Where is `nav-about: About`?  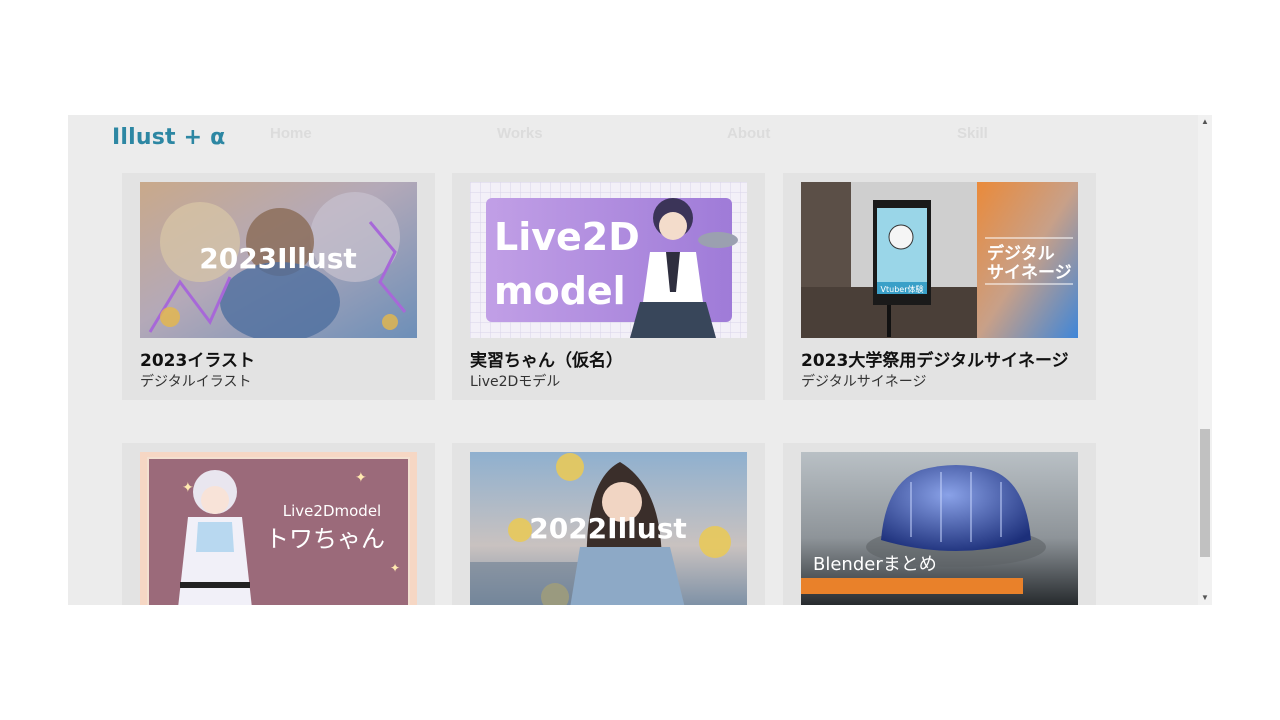 nav-about: About is located at coordinates (748, 133).